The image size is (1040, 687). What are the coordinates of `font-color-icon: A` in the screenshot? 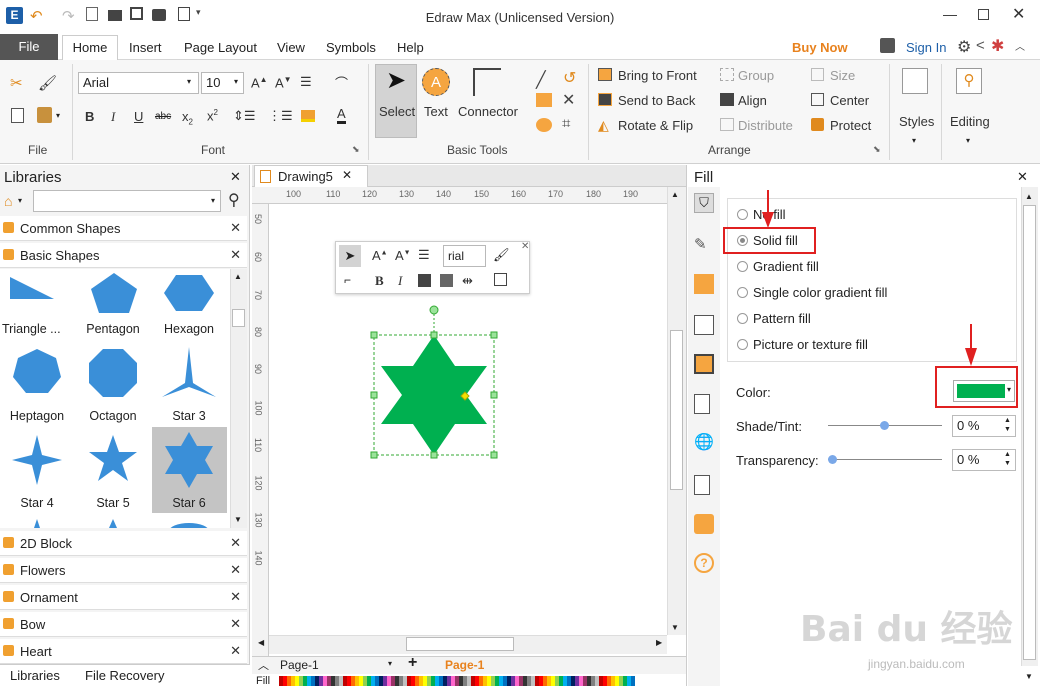 It's located at (341, 115).